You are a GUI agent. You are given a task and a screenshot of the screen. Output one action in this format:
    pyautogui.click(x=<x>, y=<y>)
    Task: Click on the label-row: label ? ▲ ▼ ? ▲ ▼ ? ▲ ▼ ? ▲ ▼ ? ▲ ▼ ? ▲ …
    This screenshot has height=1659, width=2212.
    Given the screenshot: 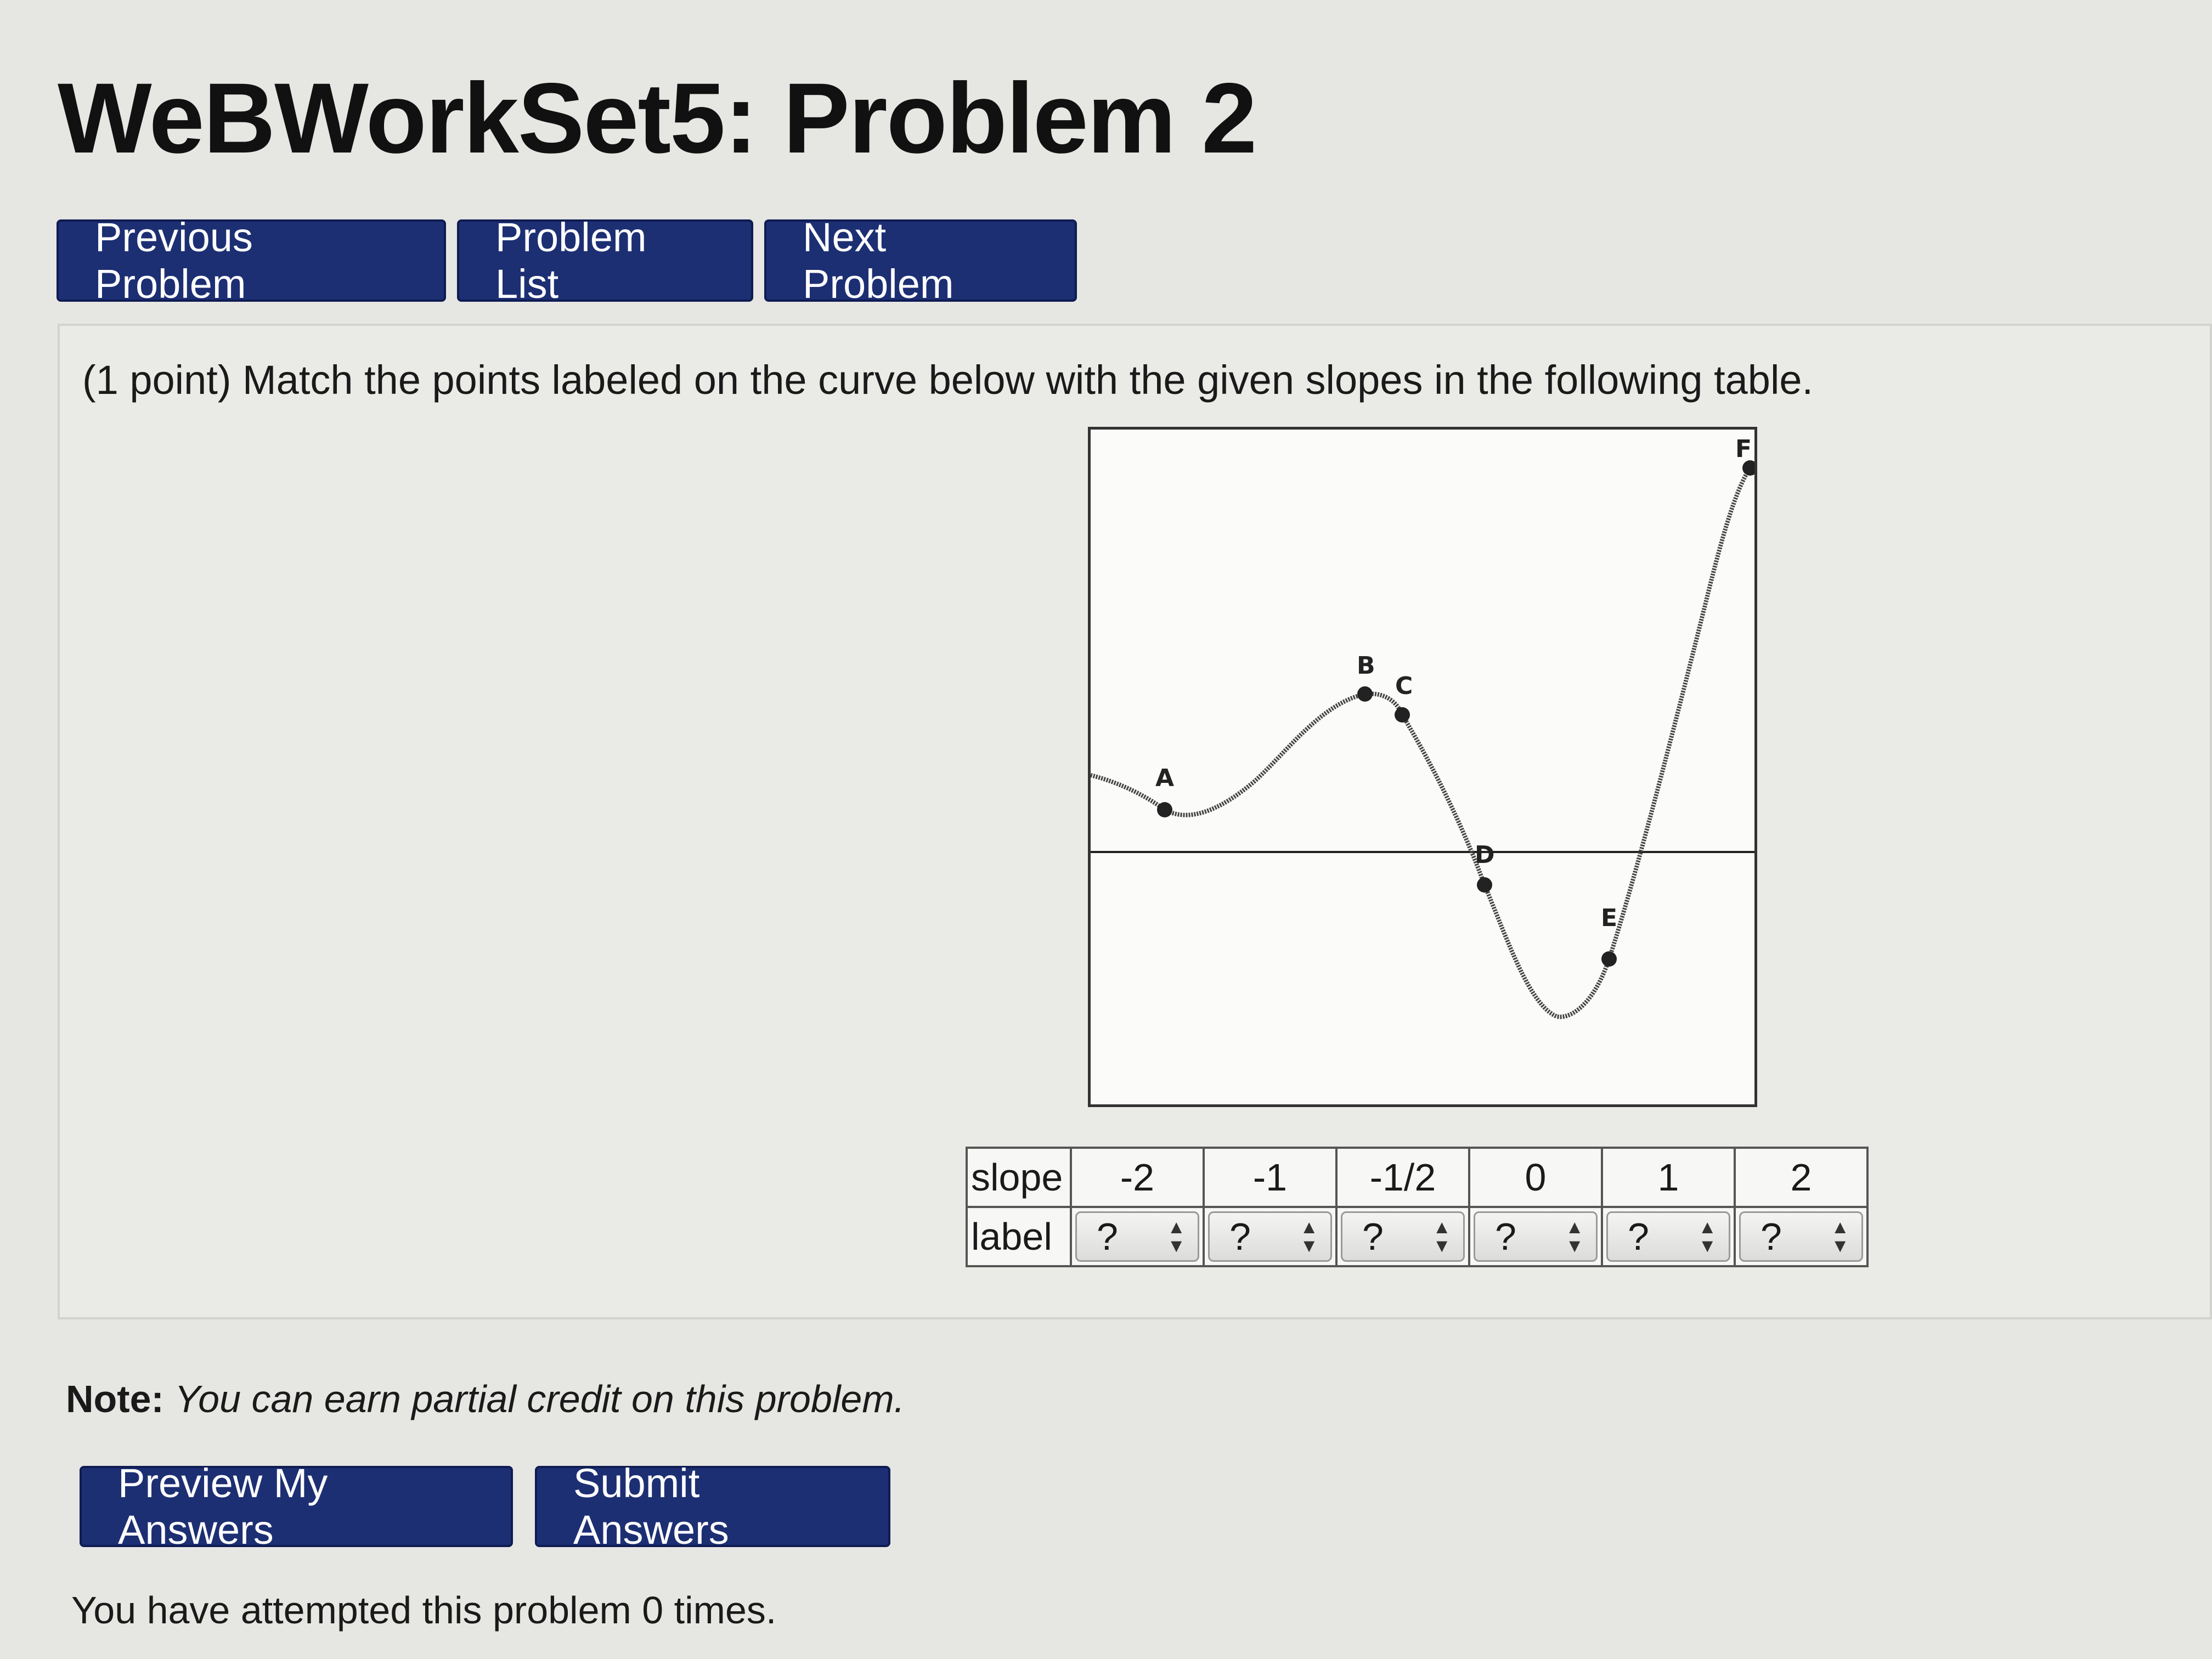 What is the action you would take?
    pyautogui.click(x=1417, y=1236)
    